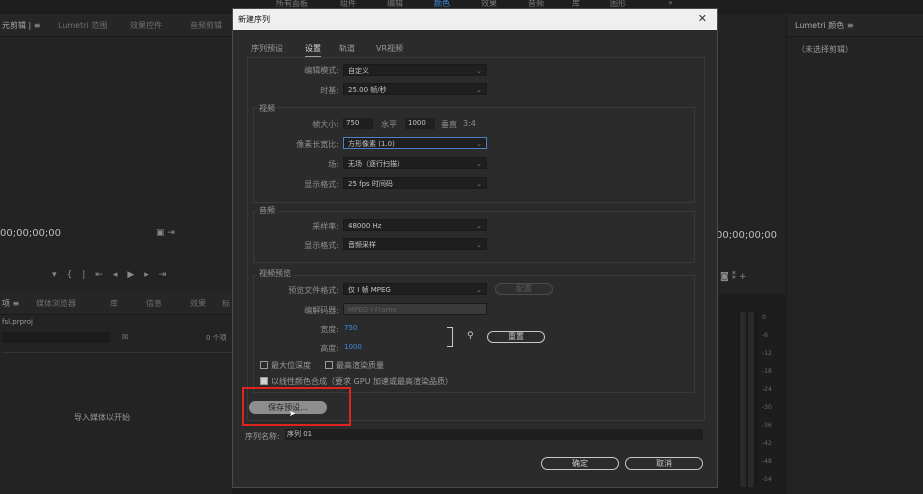  Describe the element at coordinates (329, 329) in the screenshot. I see `preview-width-label: 宽度:` at that location.